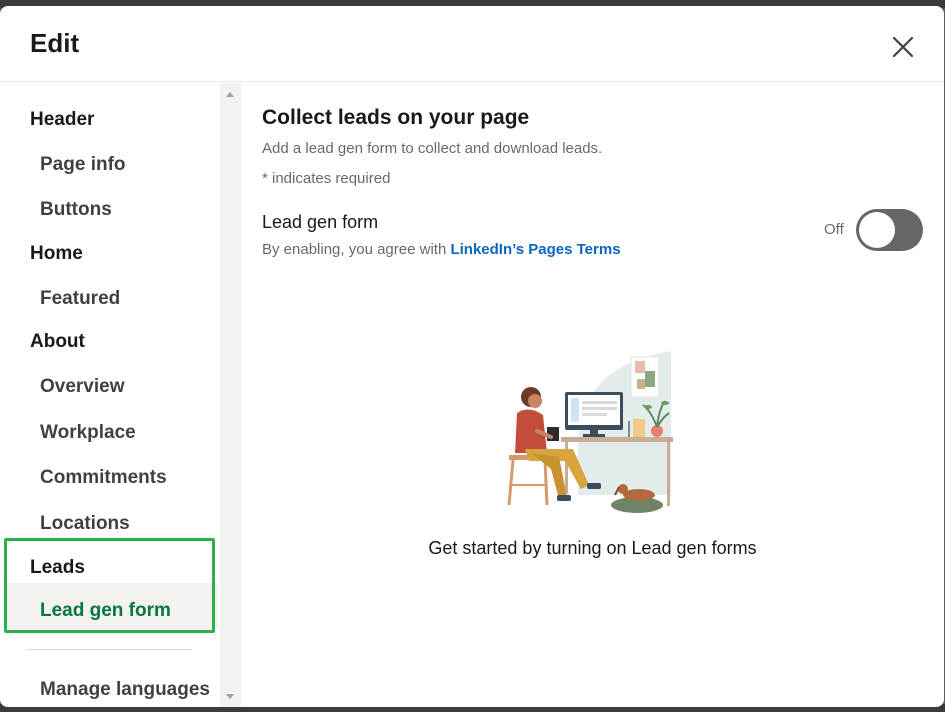 The height and width of the screenshot is (712, 945). Describe the element at coordinates (877, 230) in the screenshot. I see `toggle-knob` at that location.